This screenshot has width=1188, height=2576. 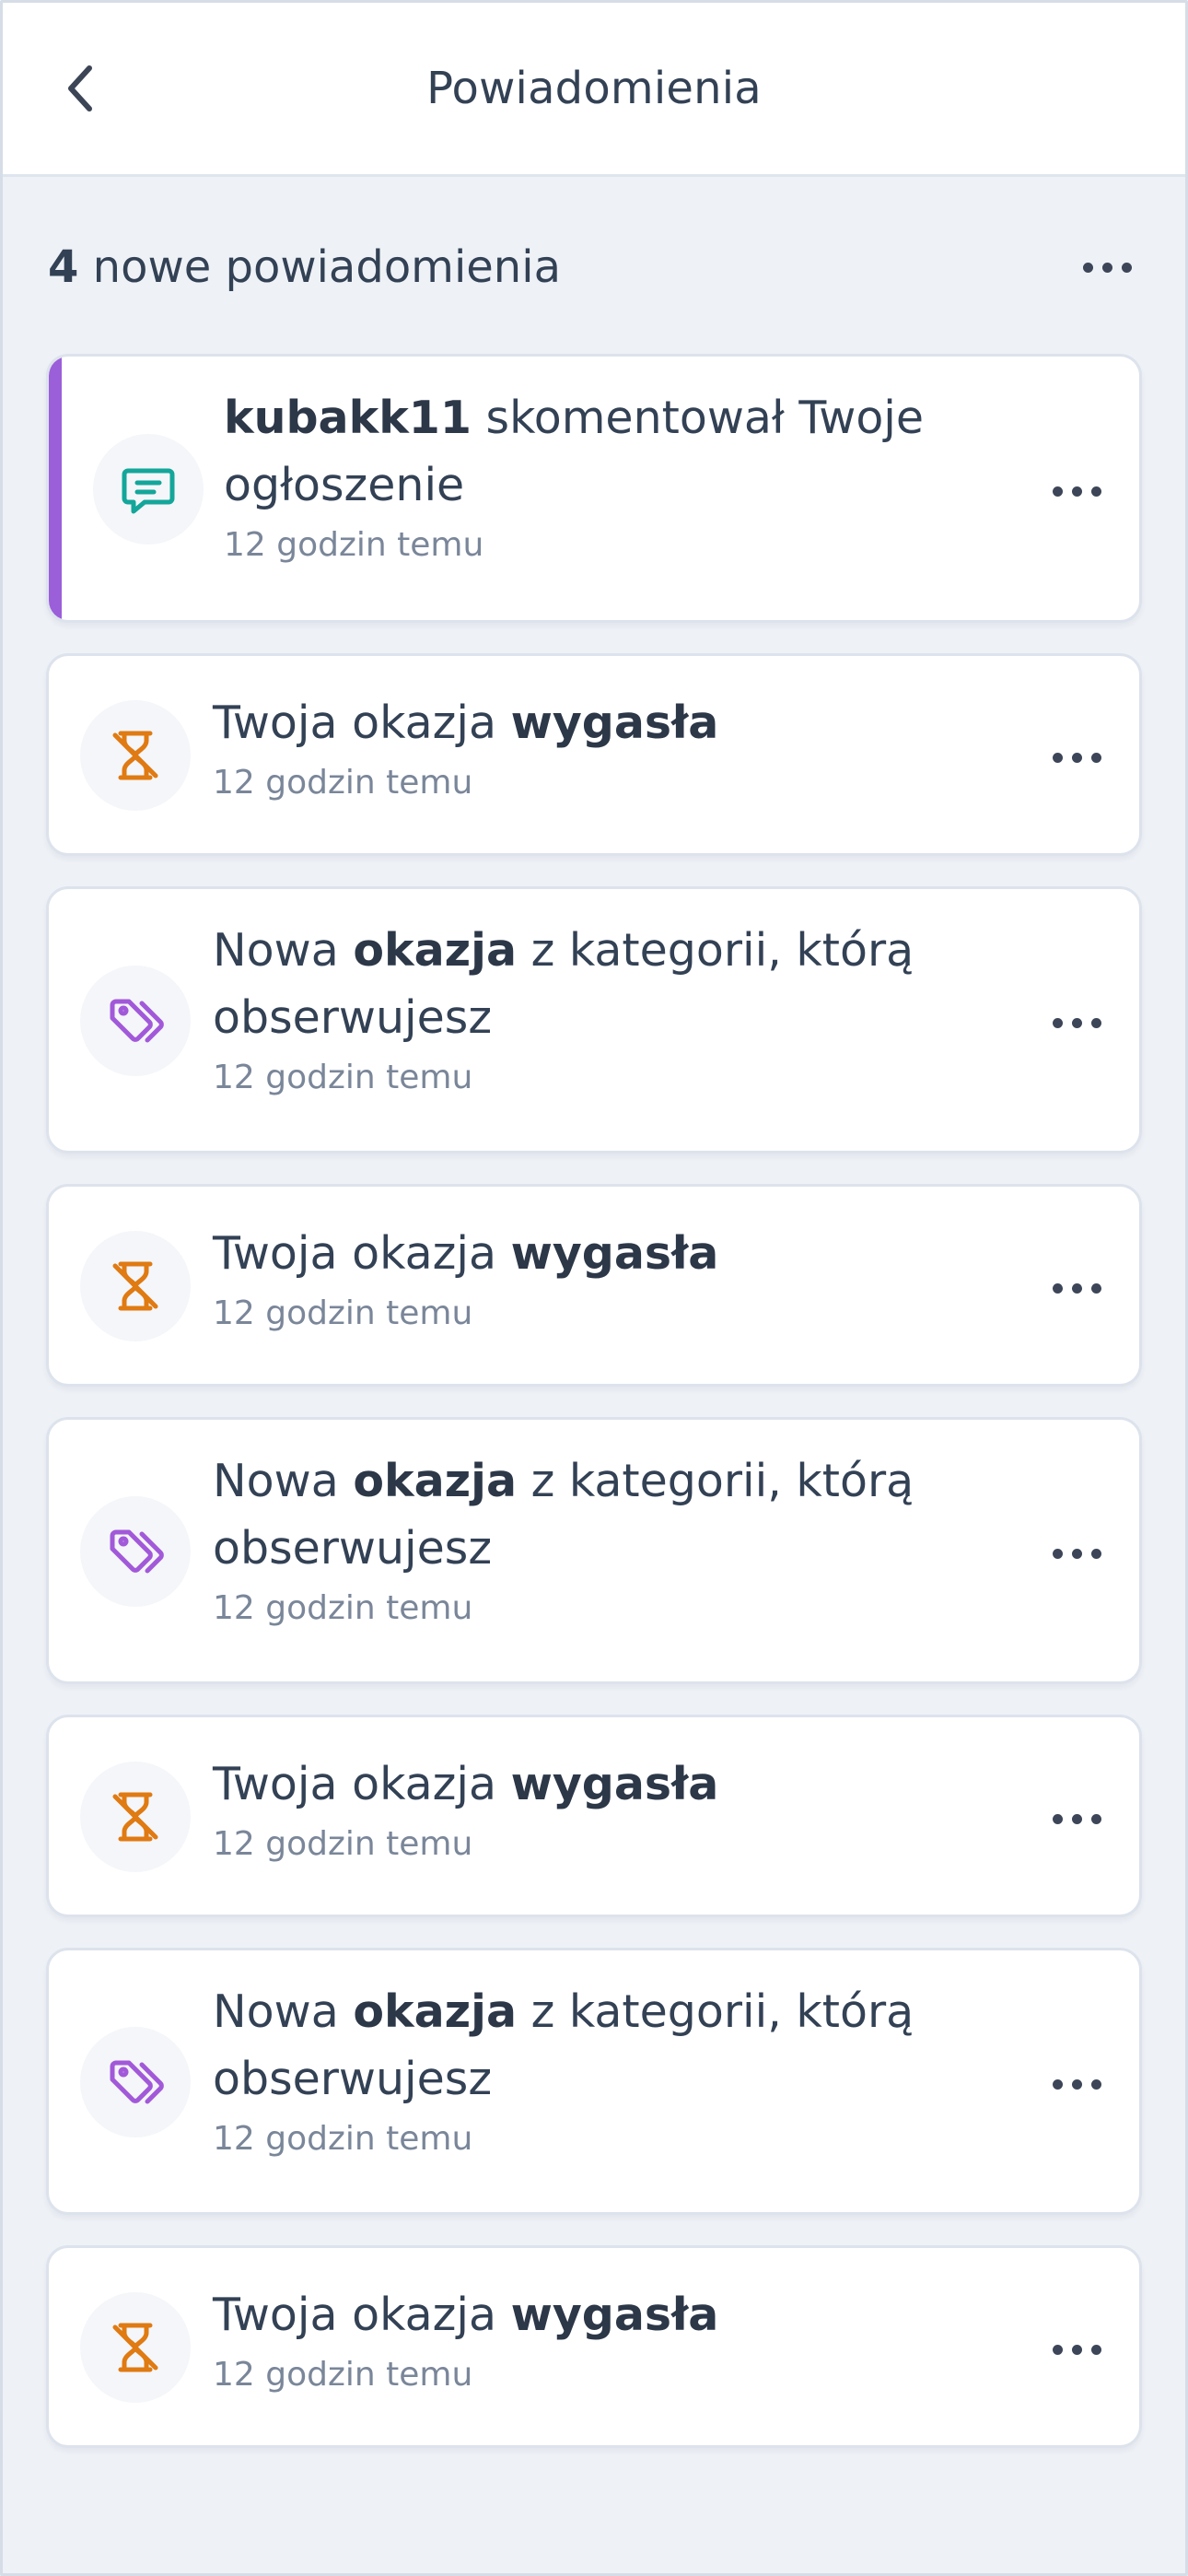 I want to click on new-notifications-count: 4 nowe powiadomienia, so click(x=304, y=267).